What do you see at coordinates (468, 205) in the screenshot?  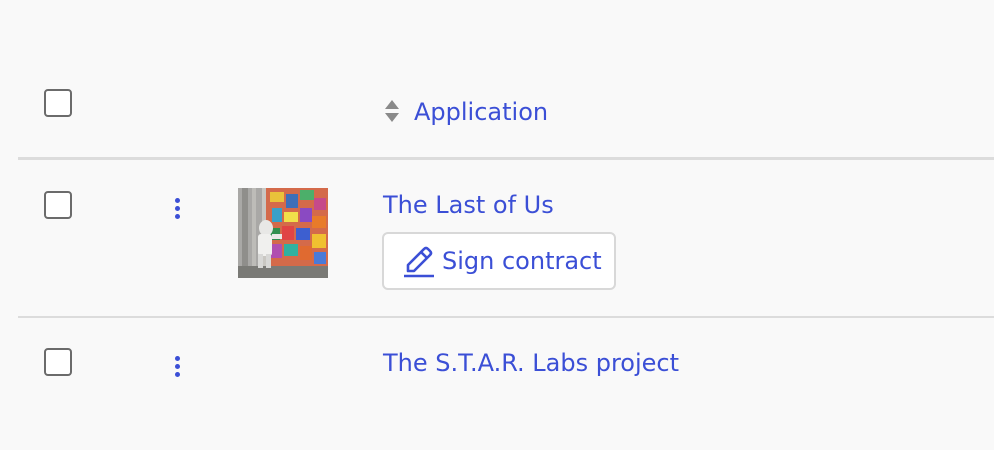 I see `application-link: The Last of Us` at bounding box center [468, 205].